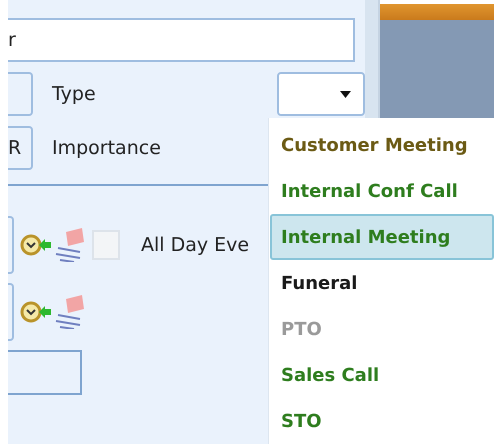 Image resolution: width=494 pixels, height=444 pixels. I want to click on all-day-label: All Day Eve, so click(195, 245).